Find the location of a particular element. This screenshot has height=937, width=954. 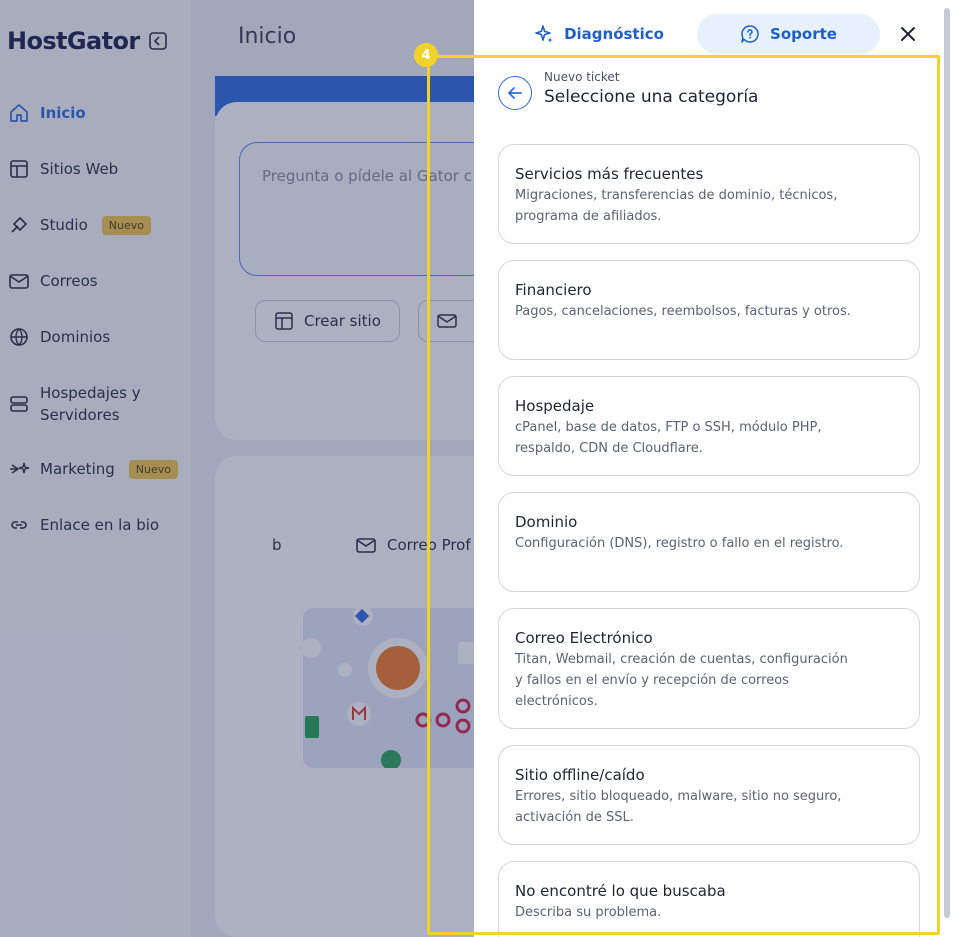

tab-label: Diagnóstico is located at coordinates (614, 34).